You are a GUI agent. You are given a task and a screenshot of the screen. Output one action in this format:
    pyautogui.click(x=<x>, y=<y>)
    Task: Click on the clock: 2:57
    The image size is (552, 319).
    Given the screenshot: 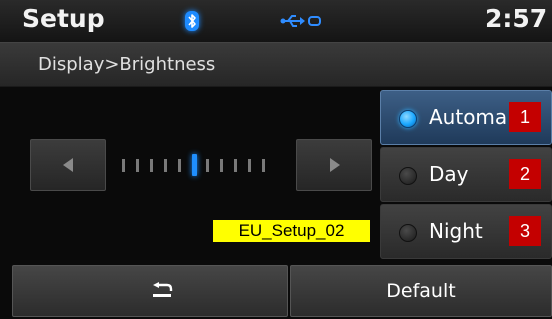 What is the action you would take?
    pyautogui.click(x=516, y=18)
    